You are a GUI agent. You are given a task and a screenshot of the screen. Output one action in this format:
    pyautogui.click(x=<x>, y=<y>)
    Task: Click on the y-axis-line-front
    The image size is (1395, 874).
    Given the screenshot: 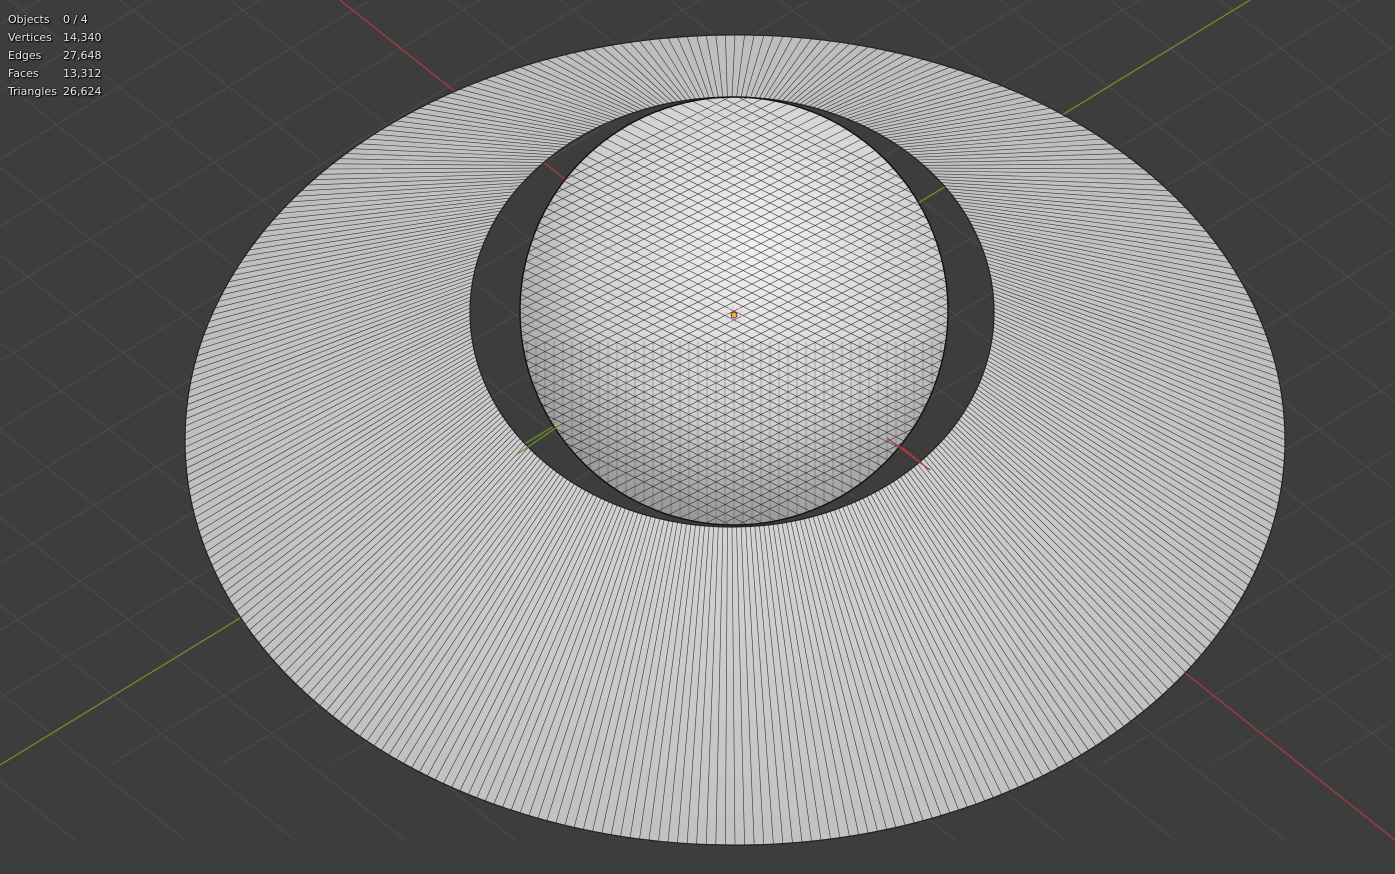 What is the action you would take?
    pyautogui.click(x=538, y=440)
    